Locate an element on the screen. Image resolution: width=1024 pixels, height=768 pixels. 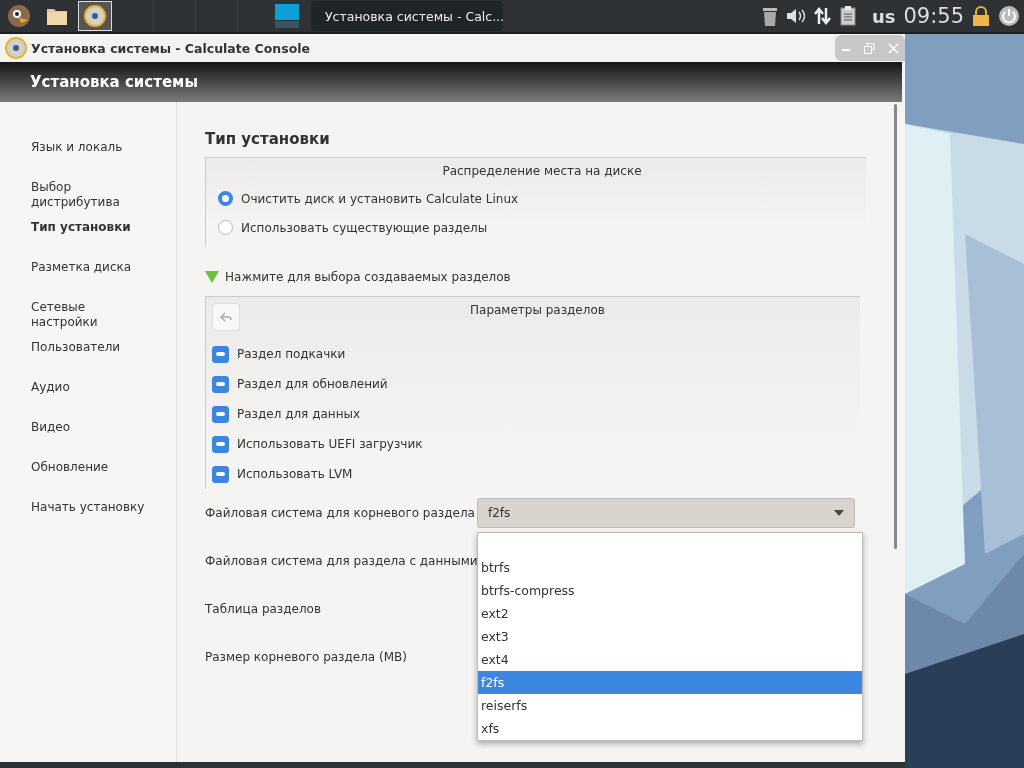
clipboard-icon is located at coordinates (847, 16).